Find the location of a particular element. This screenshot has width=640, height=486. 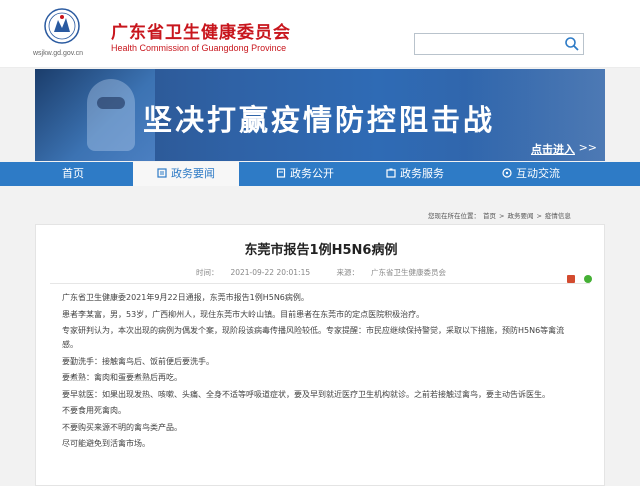

source-label: 来源： is located at coordinates (348, 272).